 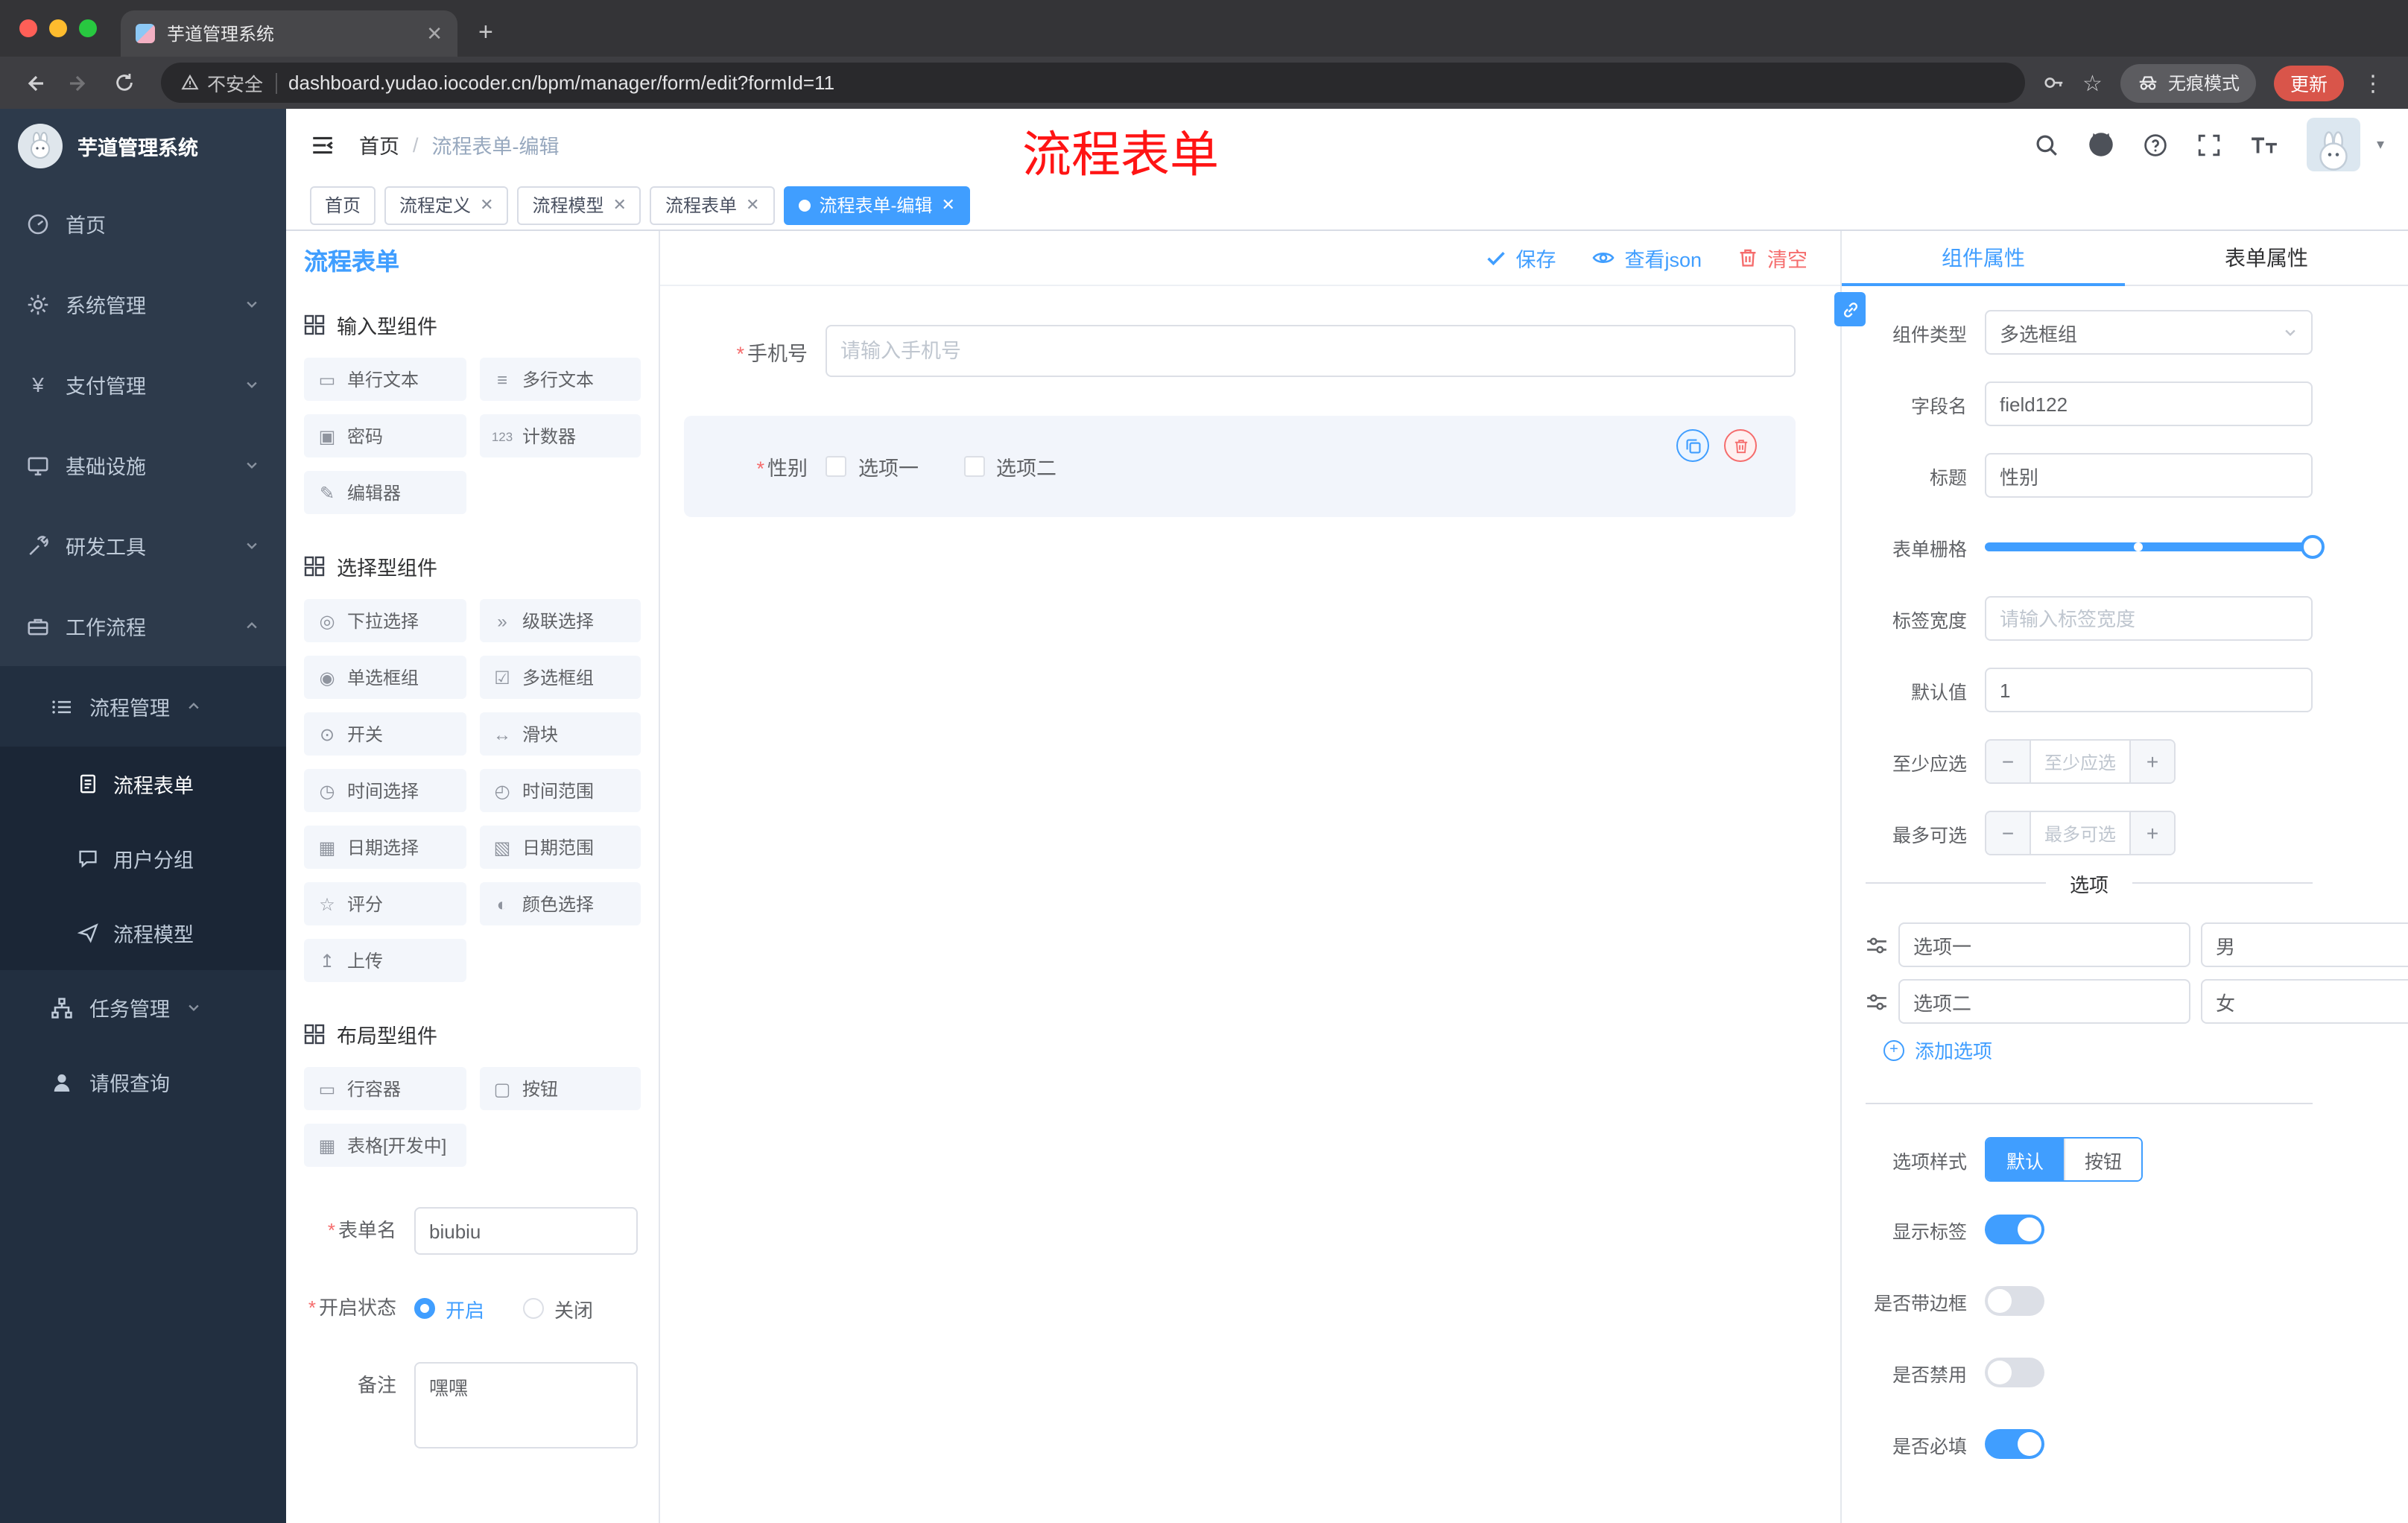 What do you see at coordinates (2014, 1372) in the screenshot?
I see `disabled-toggle` at bounding box center [2014, 1372].